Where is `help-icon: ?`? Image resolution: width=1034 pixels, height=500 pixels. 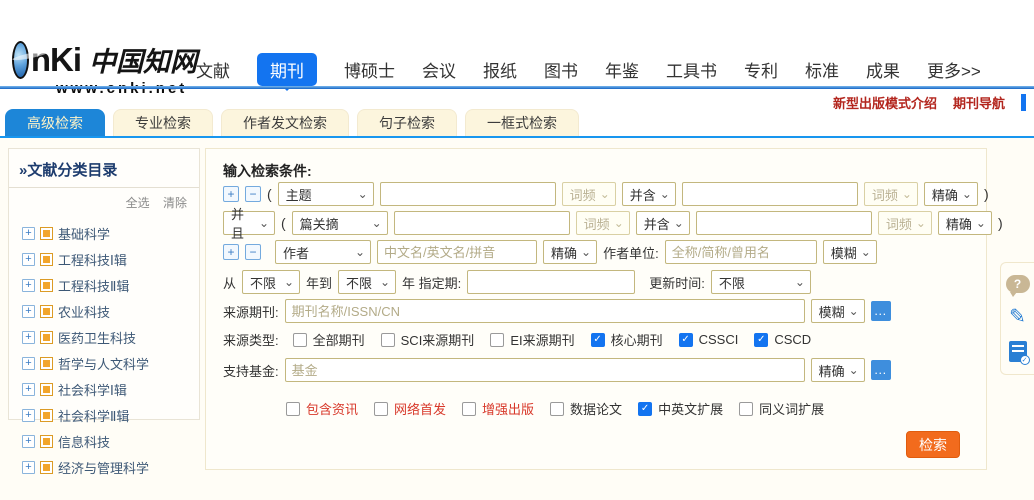
help-icon: ? is located at coordinates (1017, 286).